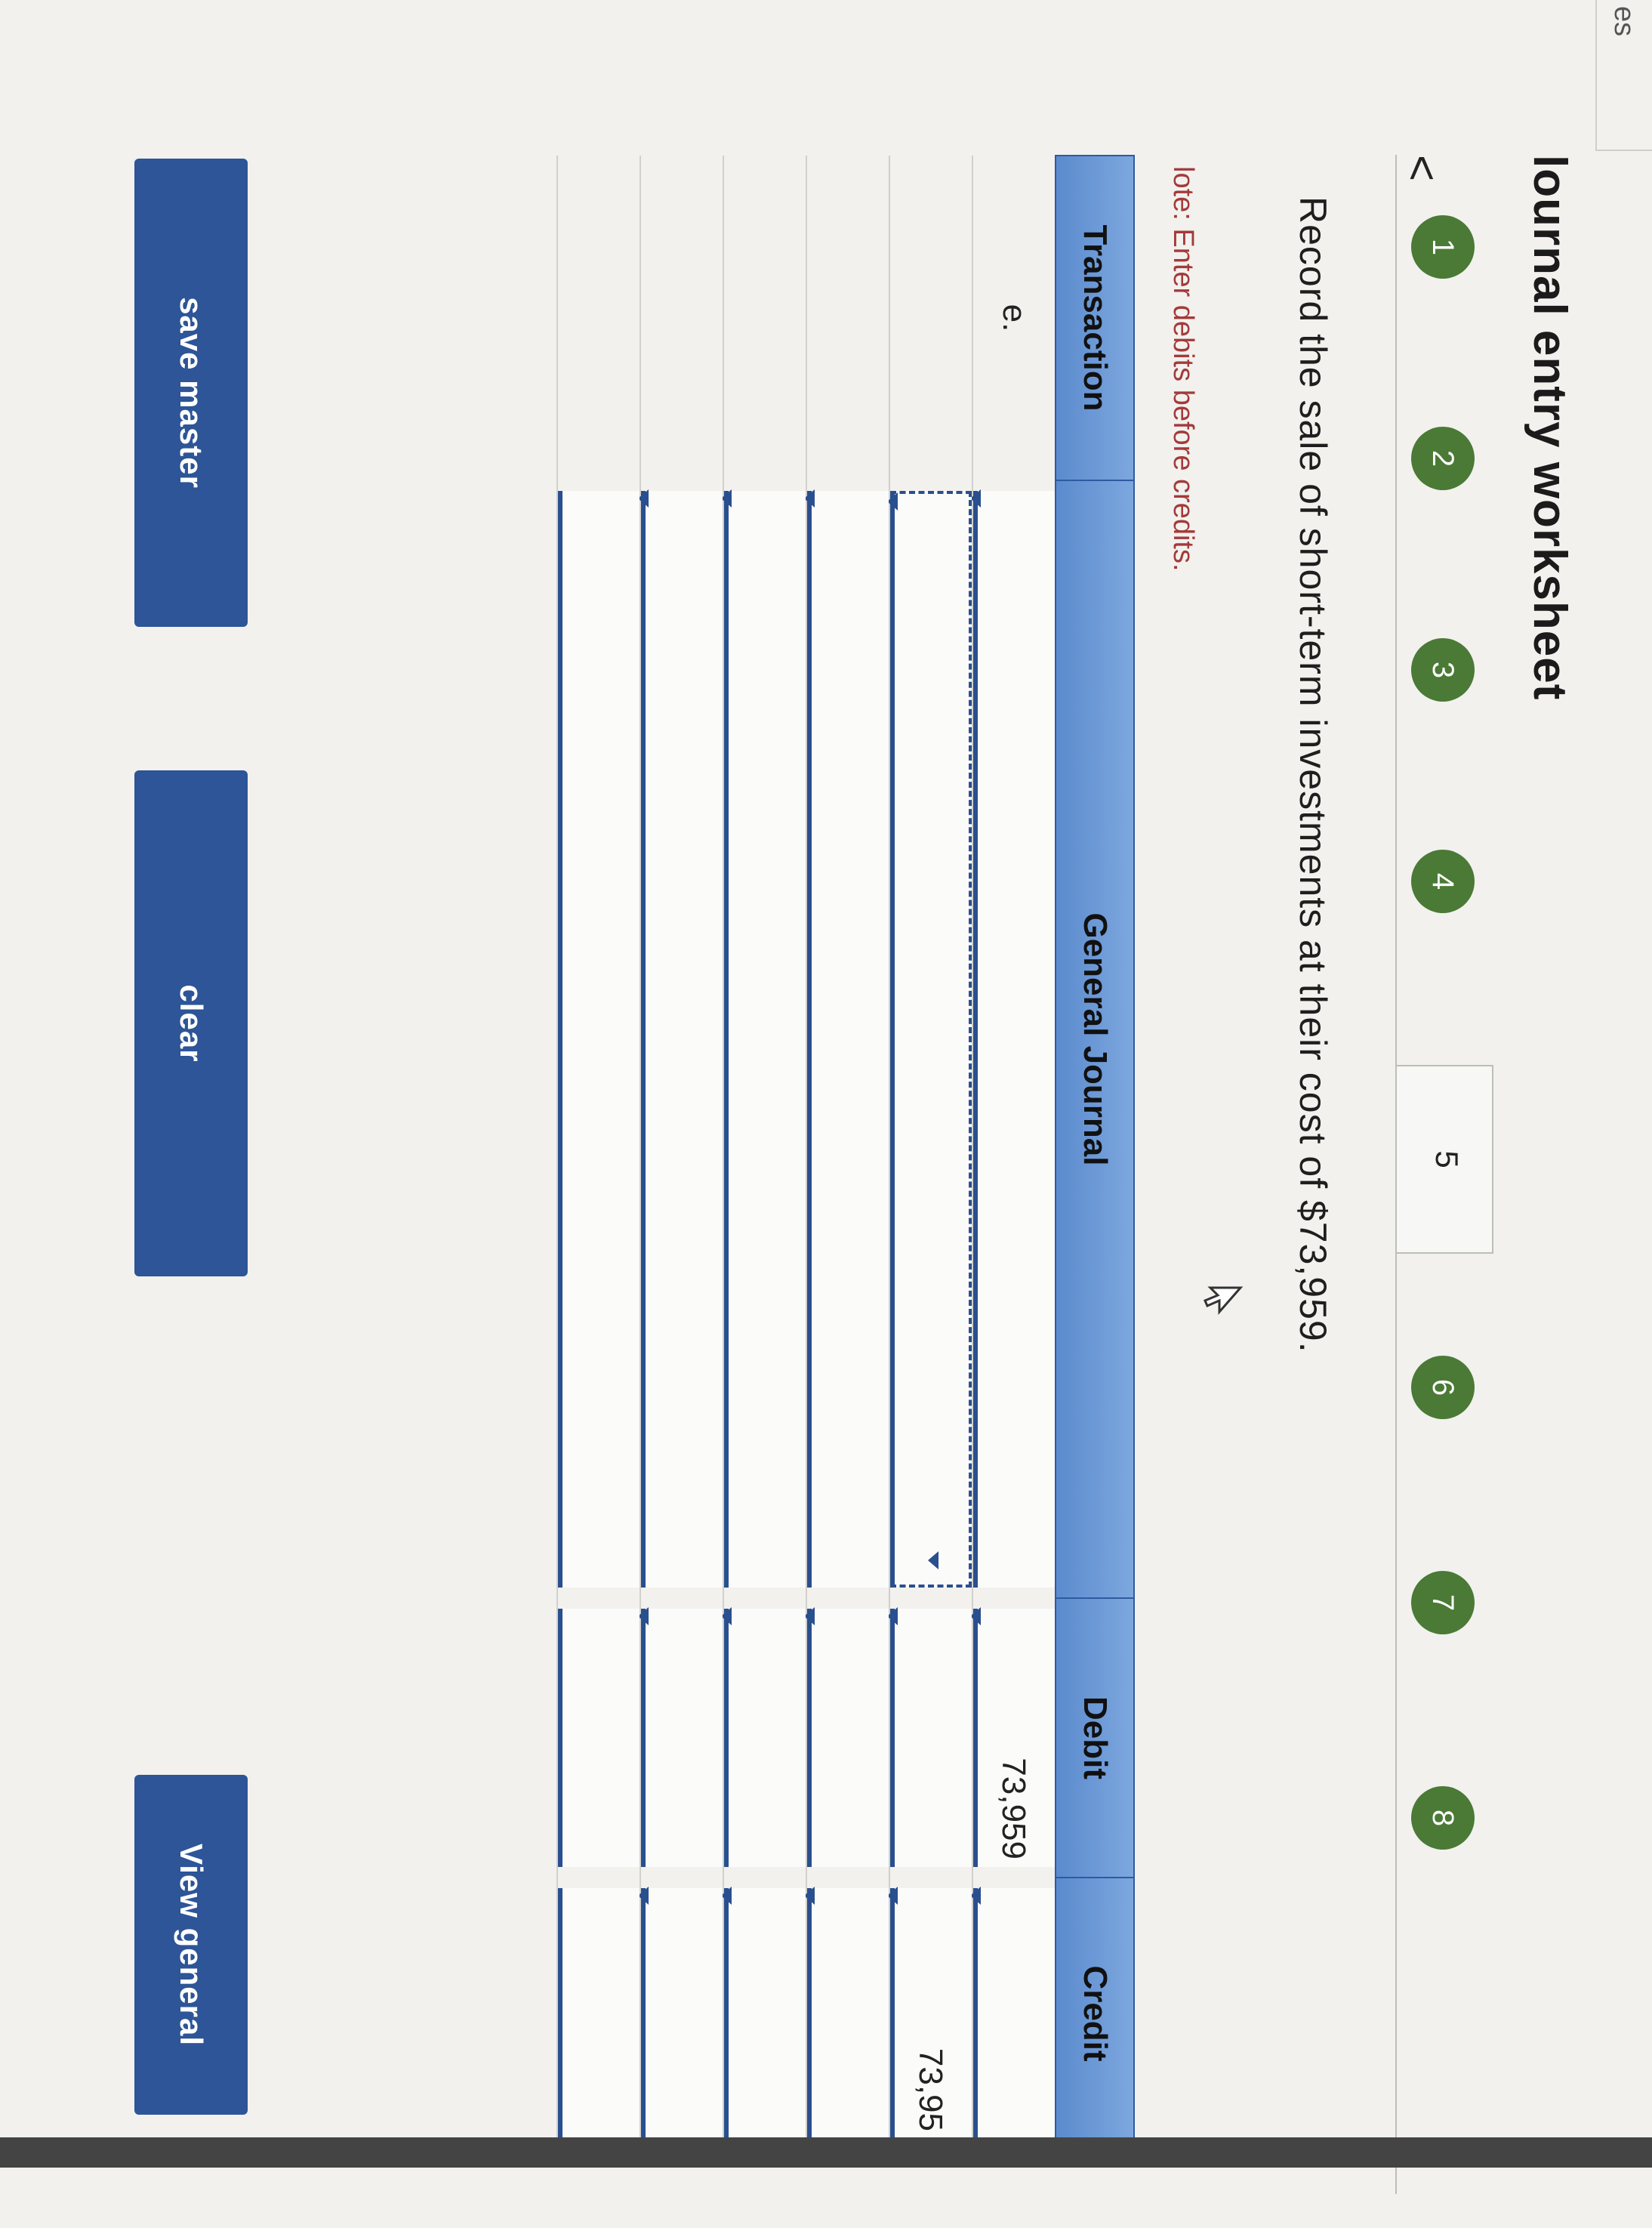  I want to click on step-2: 2, so click(1443, 458).